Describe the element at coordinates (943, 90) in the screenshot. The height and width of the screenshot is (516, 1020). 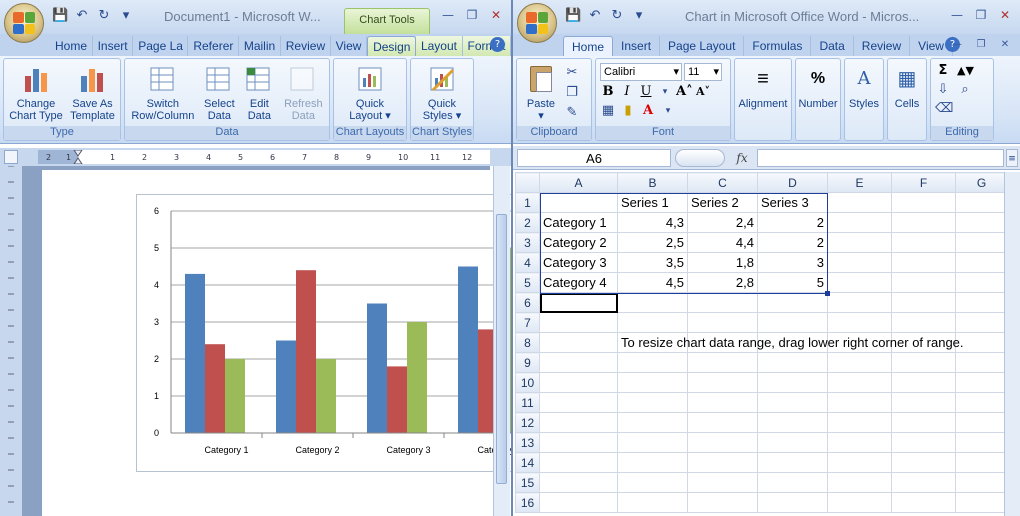
I see `fill-icon: ⇩` at that location.